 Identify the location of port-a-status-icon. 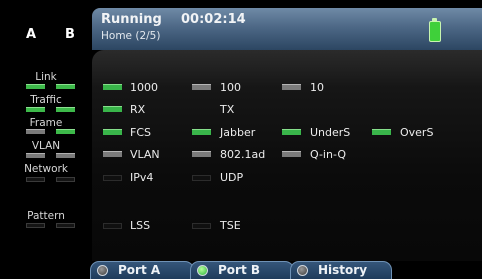
(102, 270).